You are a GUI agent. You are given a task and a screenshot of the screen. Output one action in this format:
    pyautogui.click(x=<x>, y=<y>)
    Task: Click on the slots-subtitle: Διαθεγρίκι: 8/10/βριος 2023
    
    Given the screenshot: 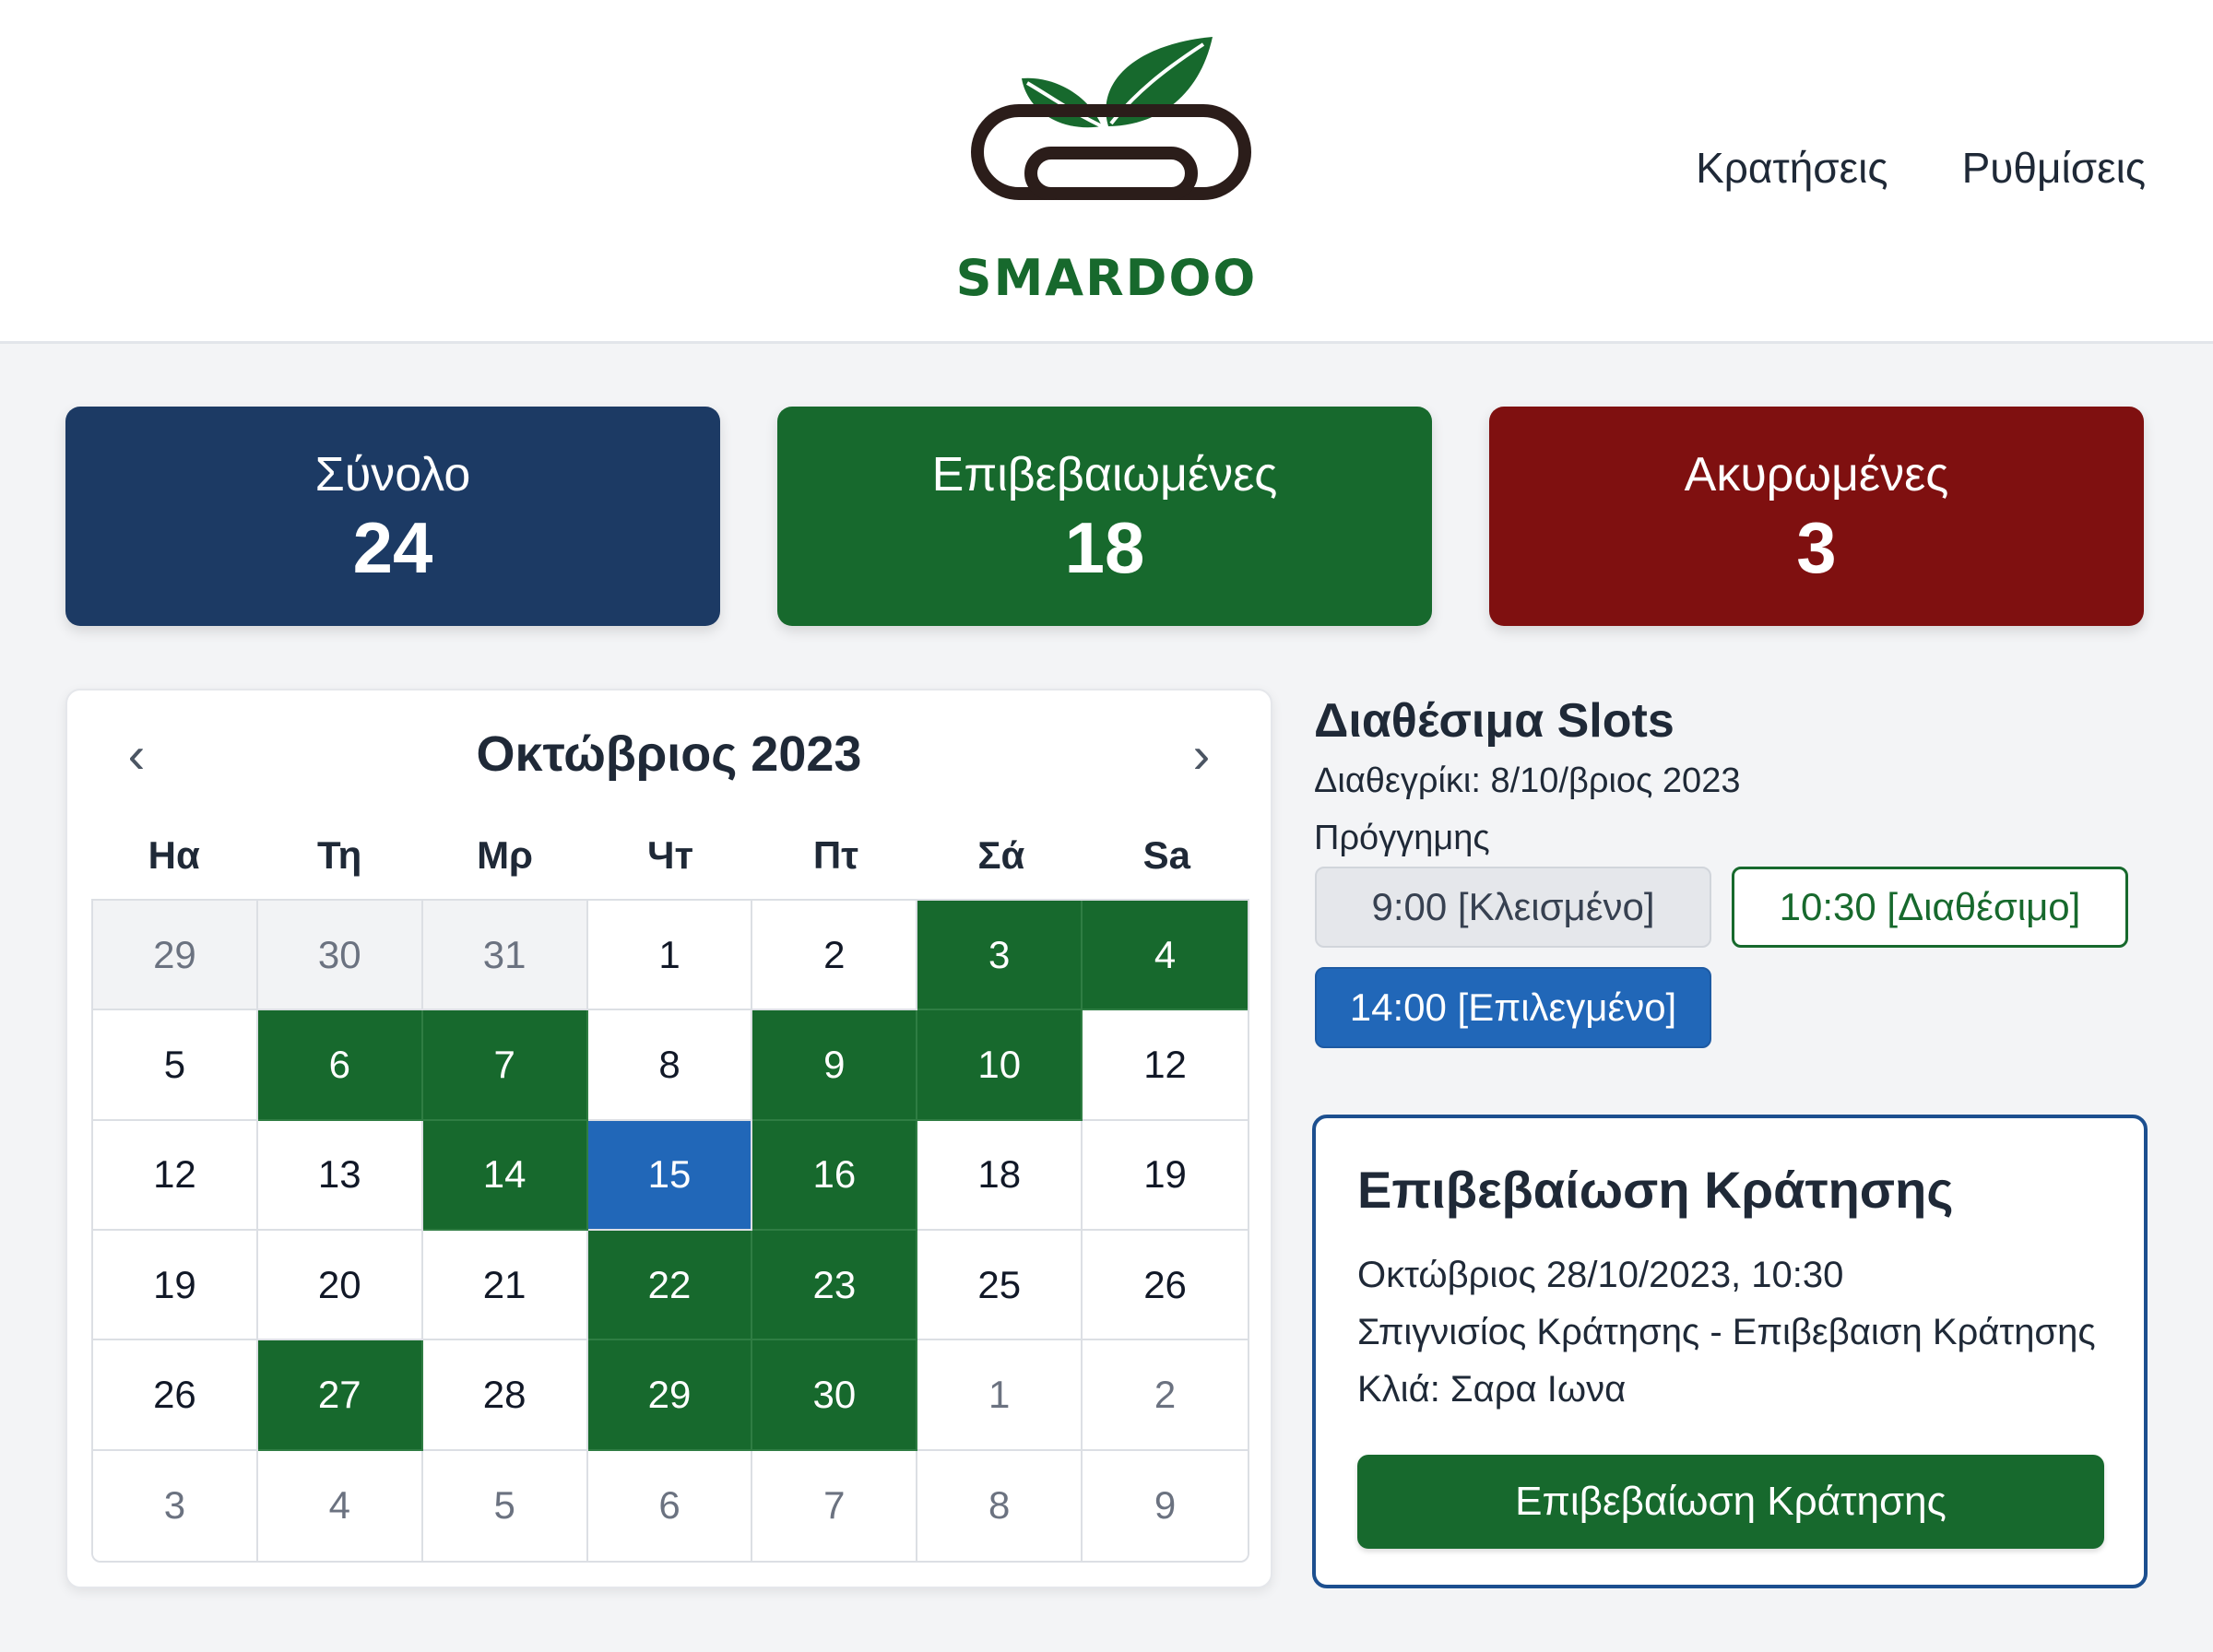 What is the action you would take?
    pyautogui.click(x=1527, y=780)
    